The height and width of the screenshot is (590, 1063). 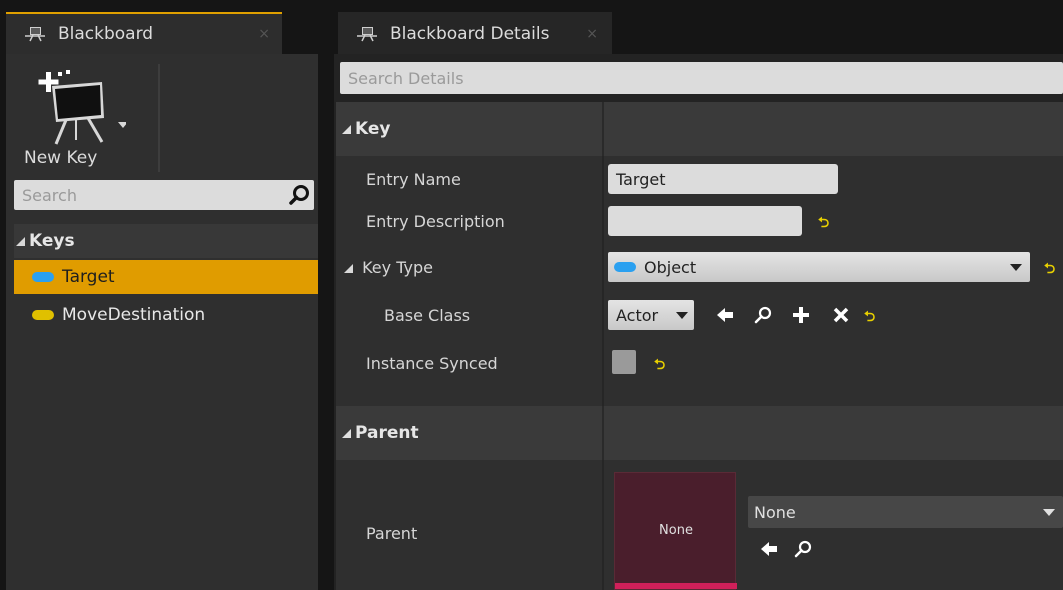 I want to click on key-item-target: Target, so click(x=166, y=277).